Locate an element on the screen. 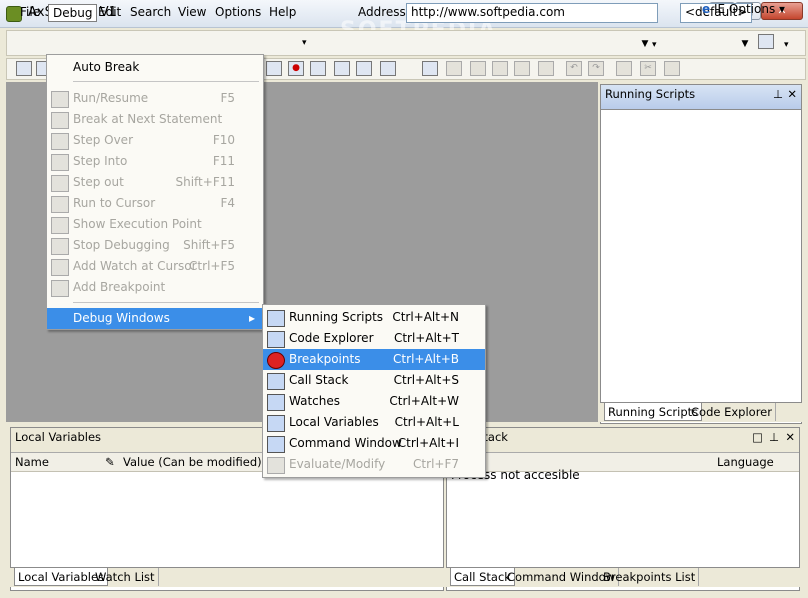  submenu-item-running-scripts: Running Scripts Ctrl+Alt+N is located at coordinates (374, 317).